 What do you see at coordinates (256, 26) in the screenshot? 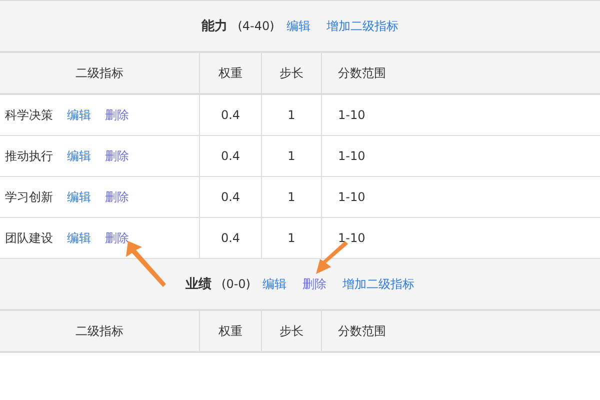
I see `score-range-text: (4-40)` at bounding box center [256, 26].